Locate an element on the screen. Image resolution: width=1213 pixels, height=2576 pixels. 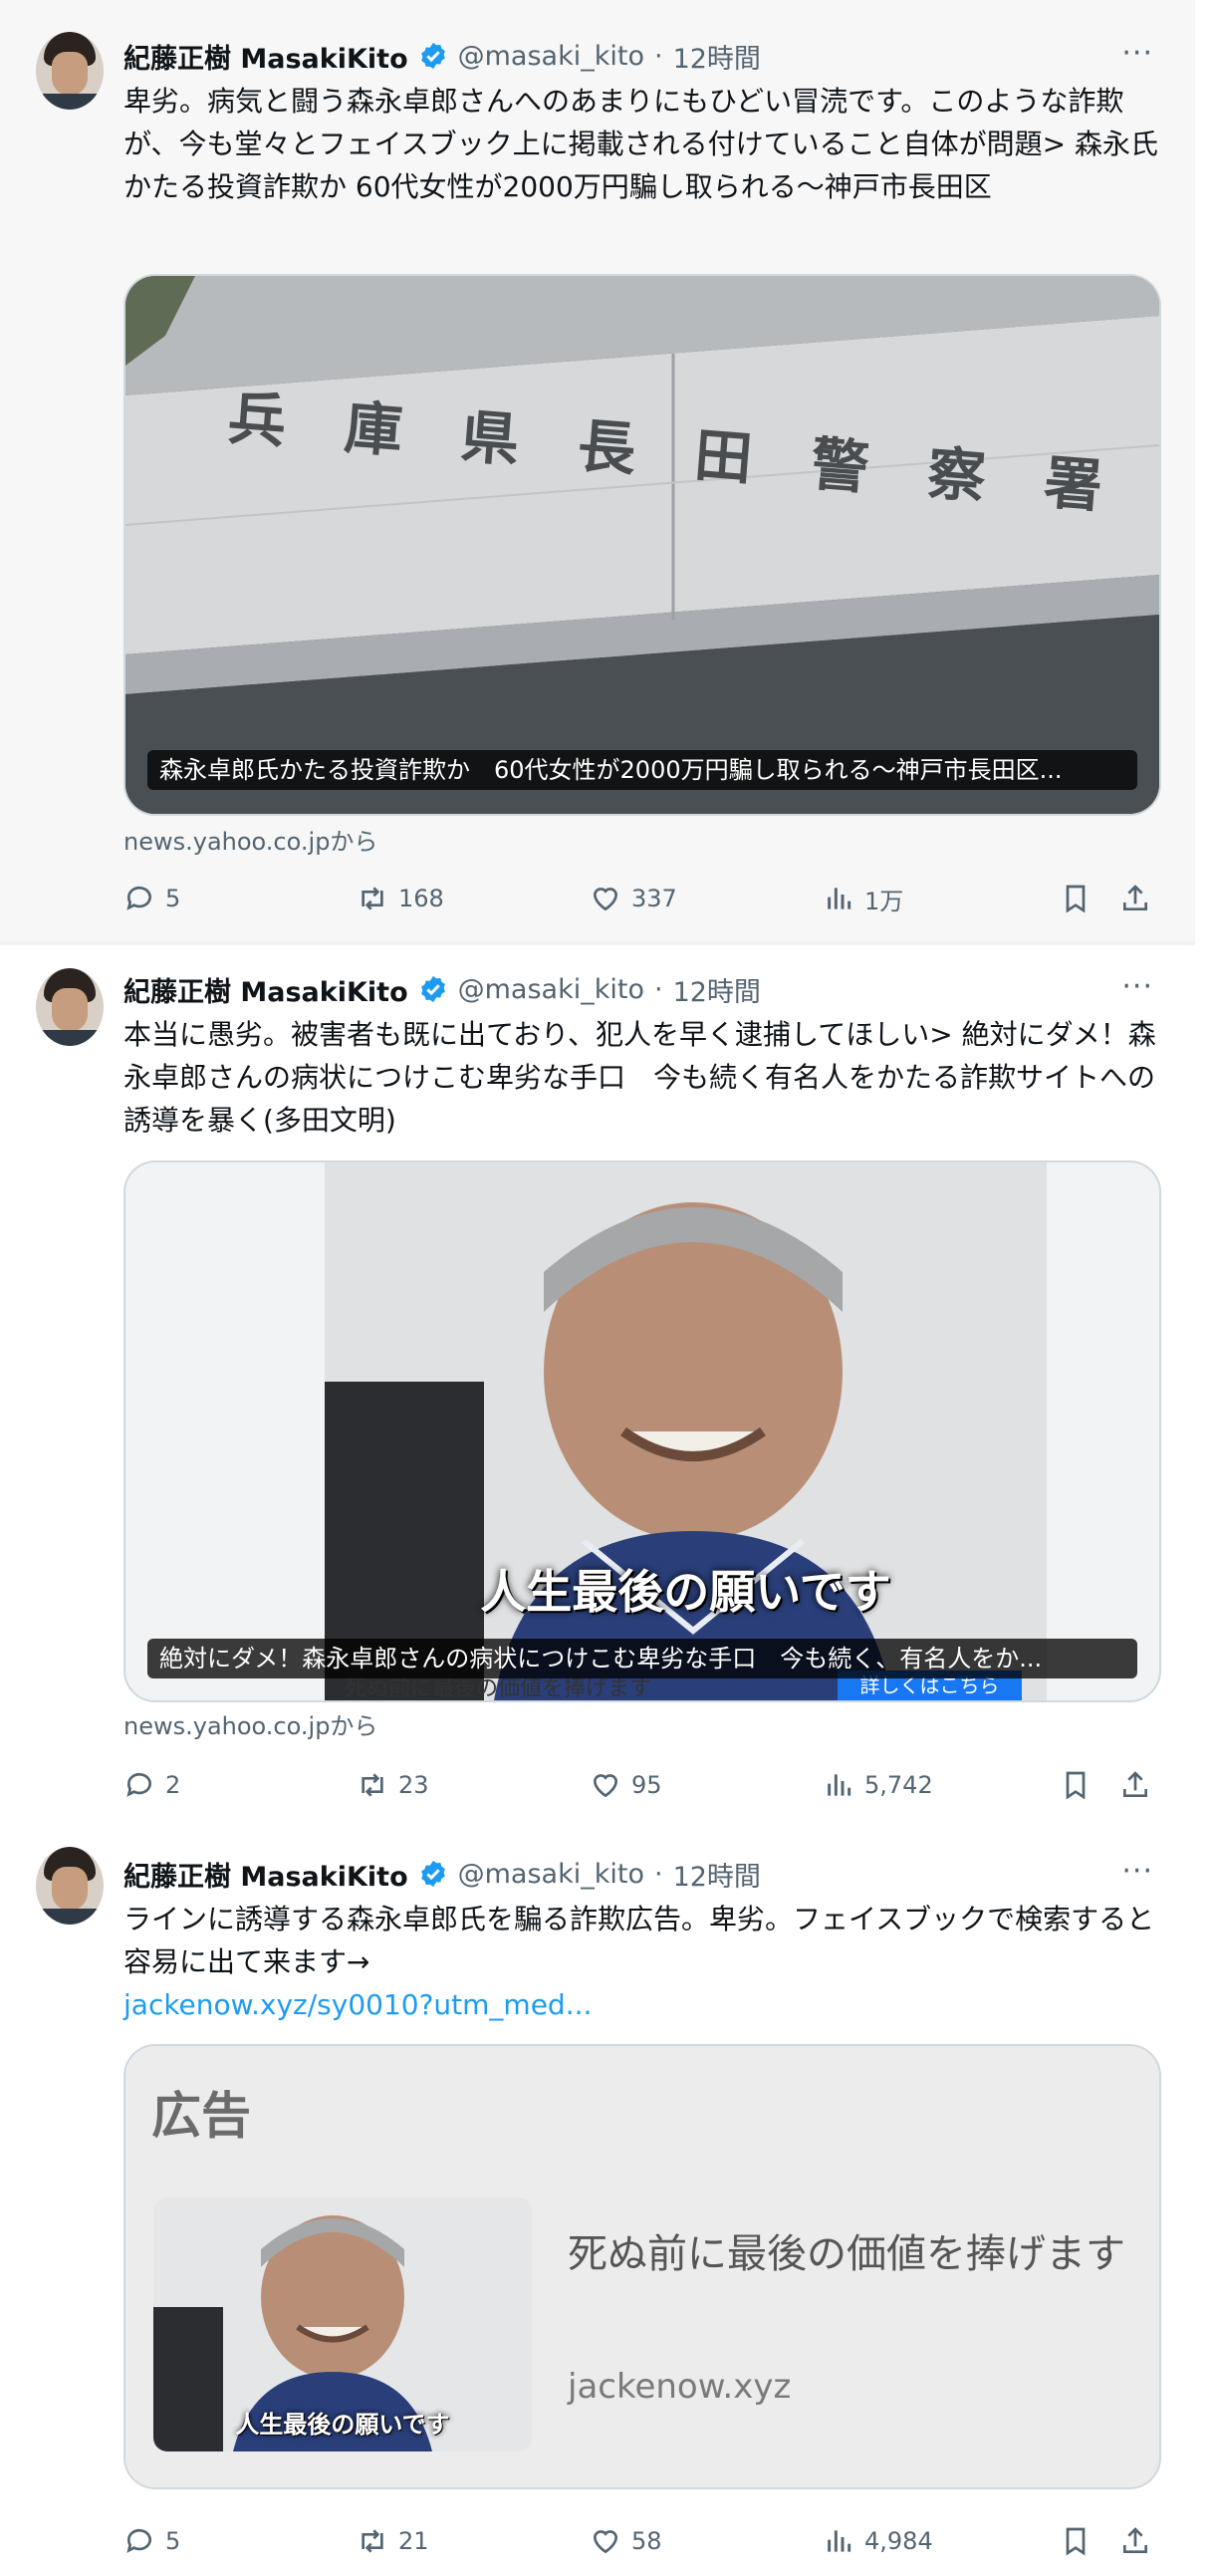
retweet-count: 168 is located at coordinates (421, 898).